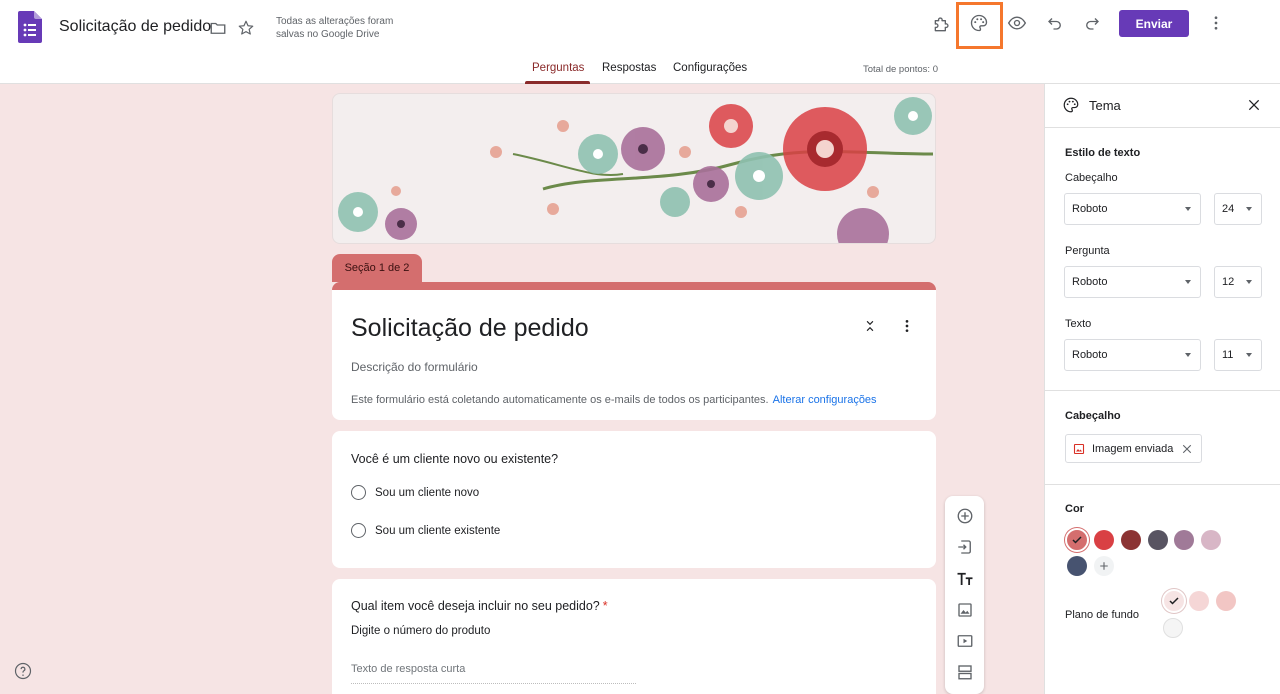 This screenshot has height=694, width=1280. What do you see at coordinates (1074, 509) in the screenshot?
I see `color-heading: Cor` at bounding box center [1074, 509].